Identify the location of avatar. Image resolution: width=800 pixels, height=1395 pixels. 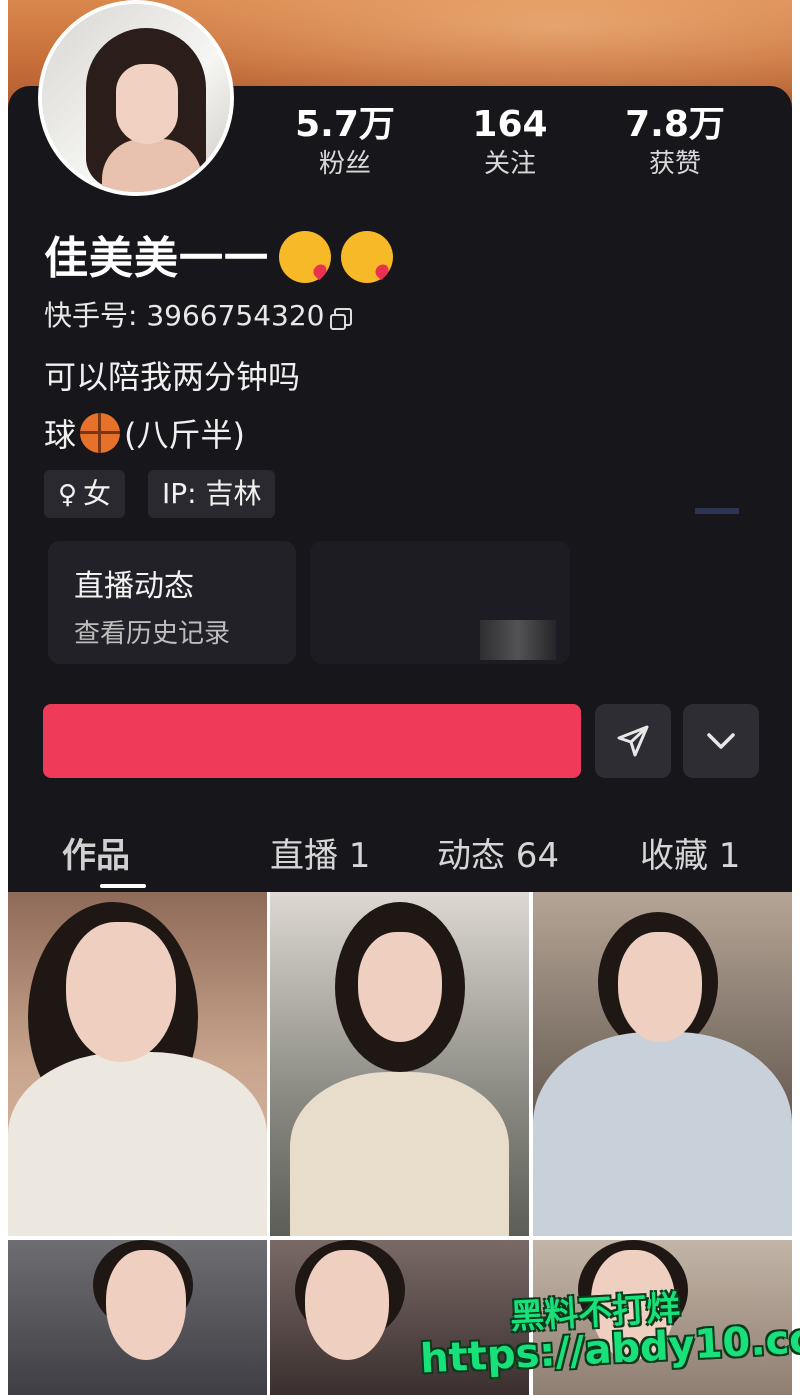
(136, 98).